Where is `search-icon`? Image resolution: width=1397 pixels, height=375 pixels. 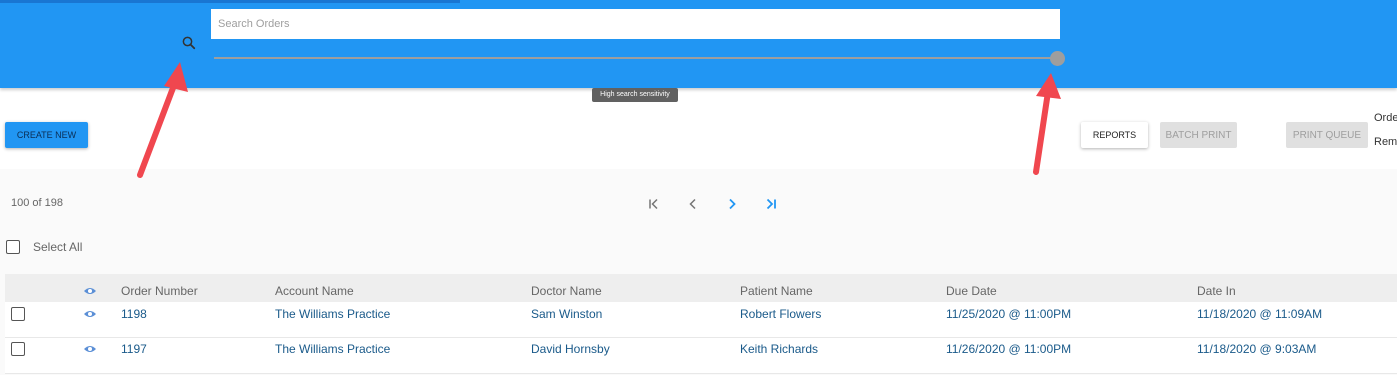
search-icon is located at coordinates (189, 43).